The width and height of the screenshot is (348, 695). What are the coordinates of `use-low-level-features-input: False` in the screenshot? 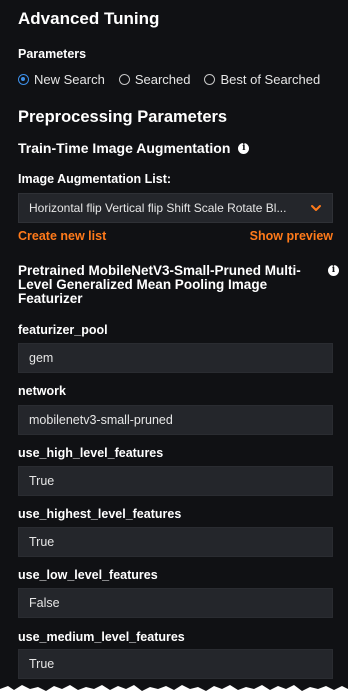 It's located at (175, 603).